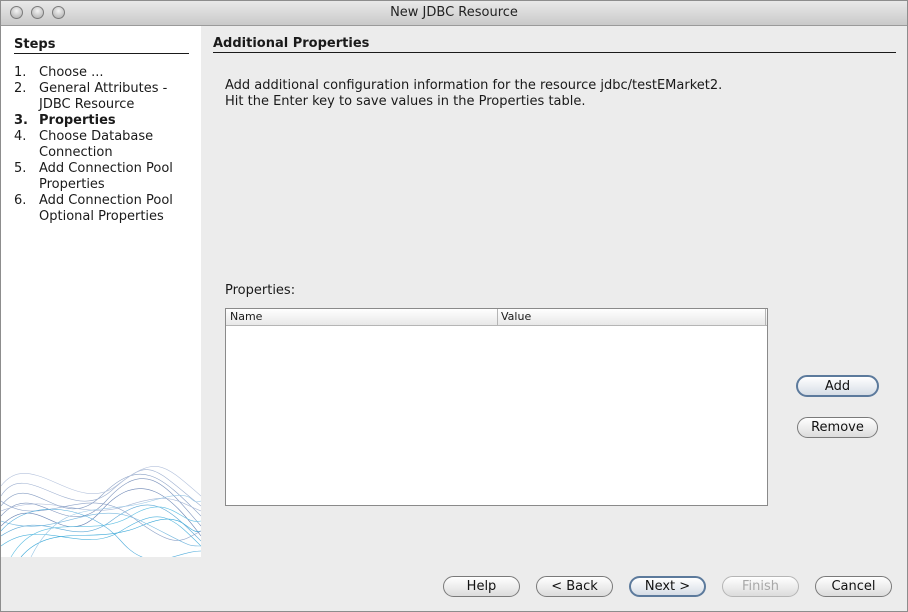 This screenshot has height=612, width=908. Describe the element at coordinates (853, 586) in the screenshot. I see `cancel-button: Cancel` at that location.